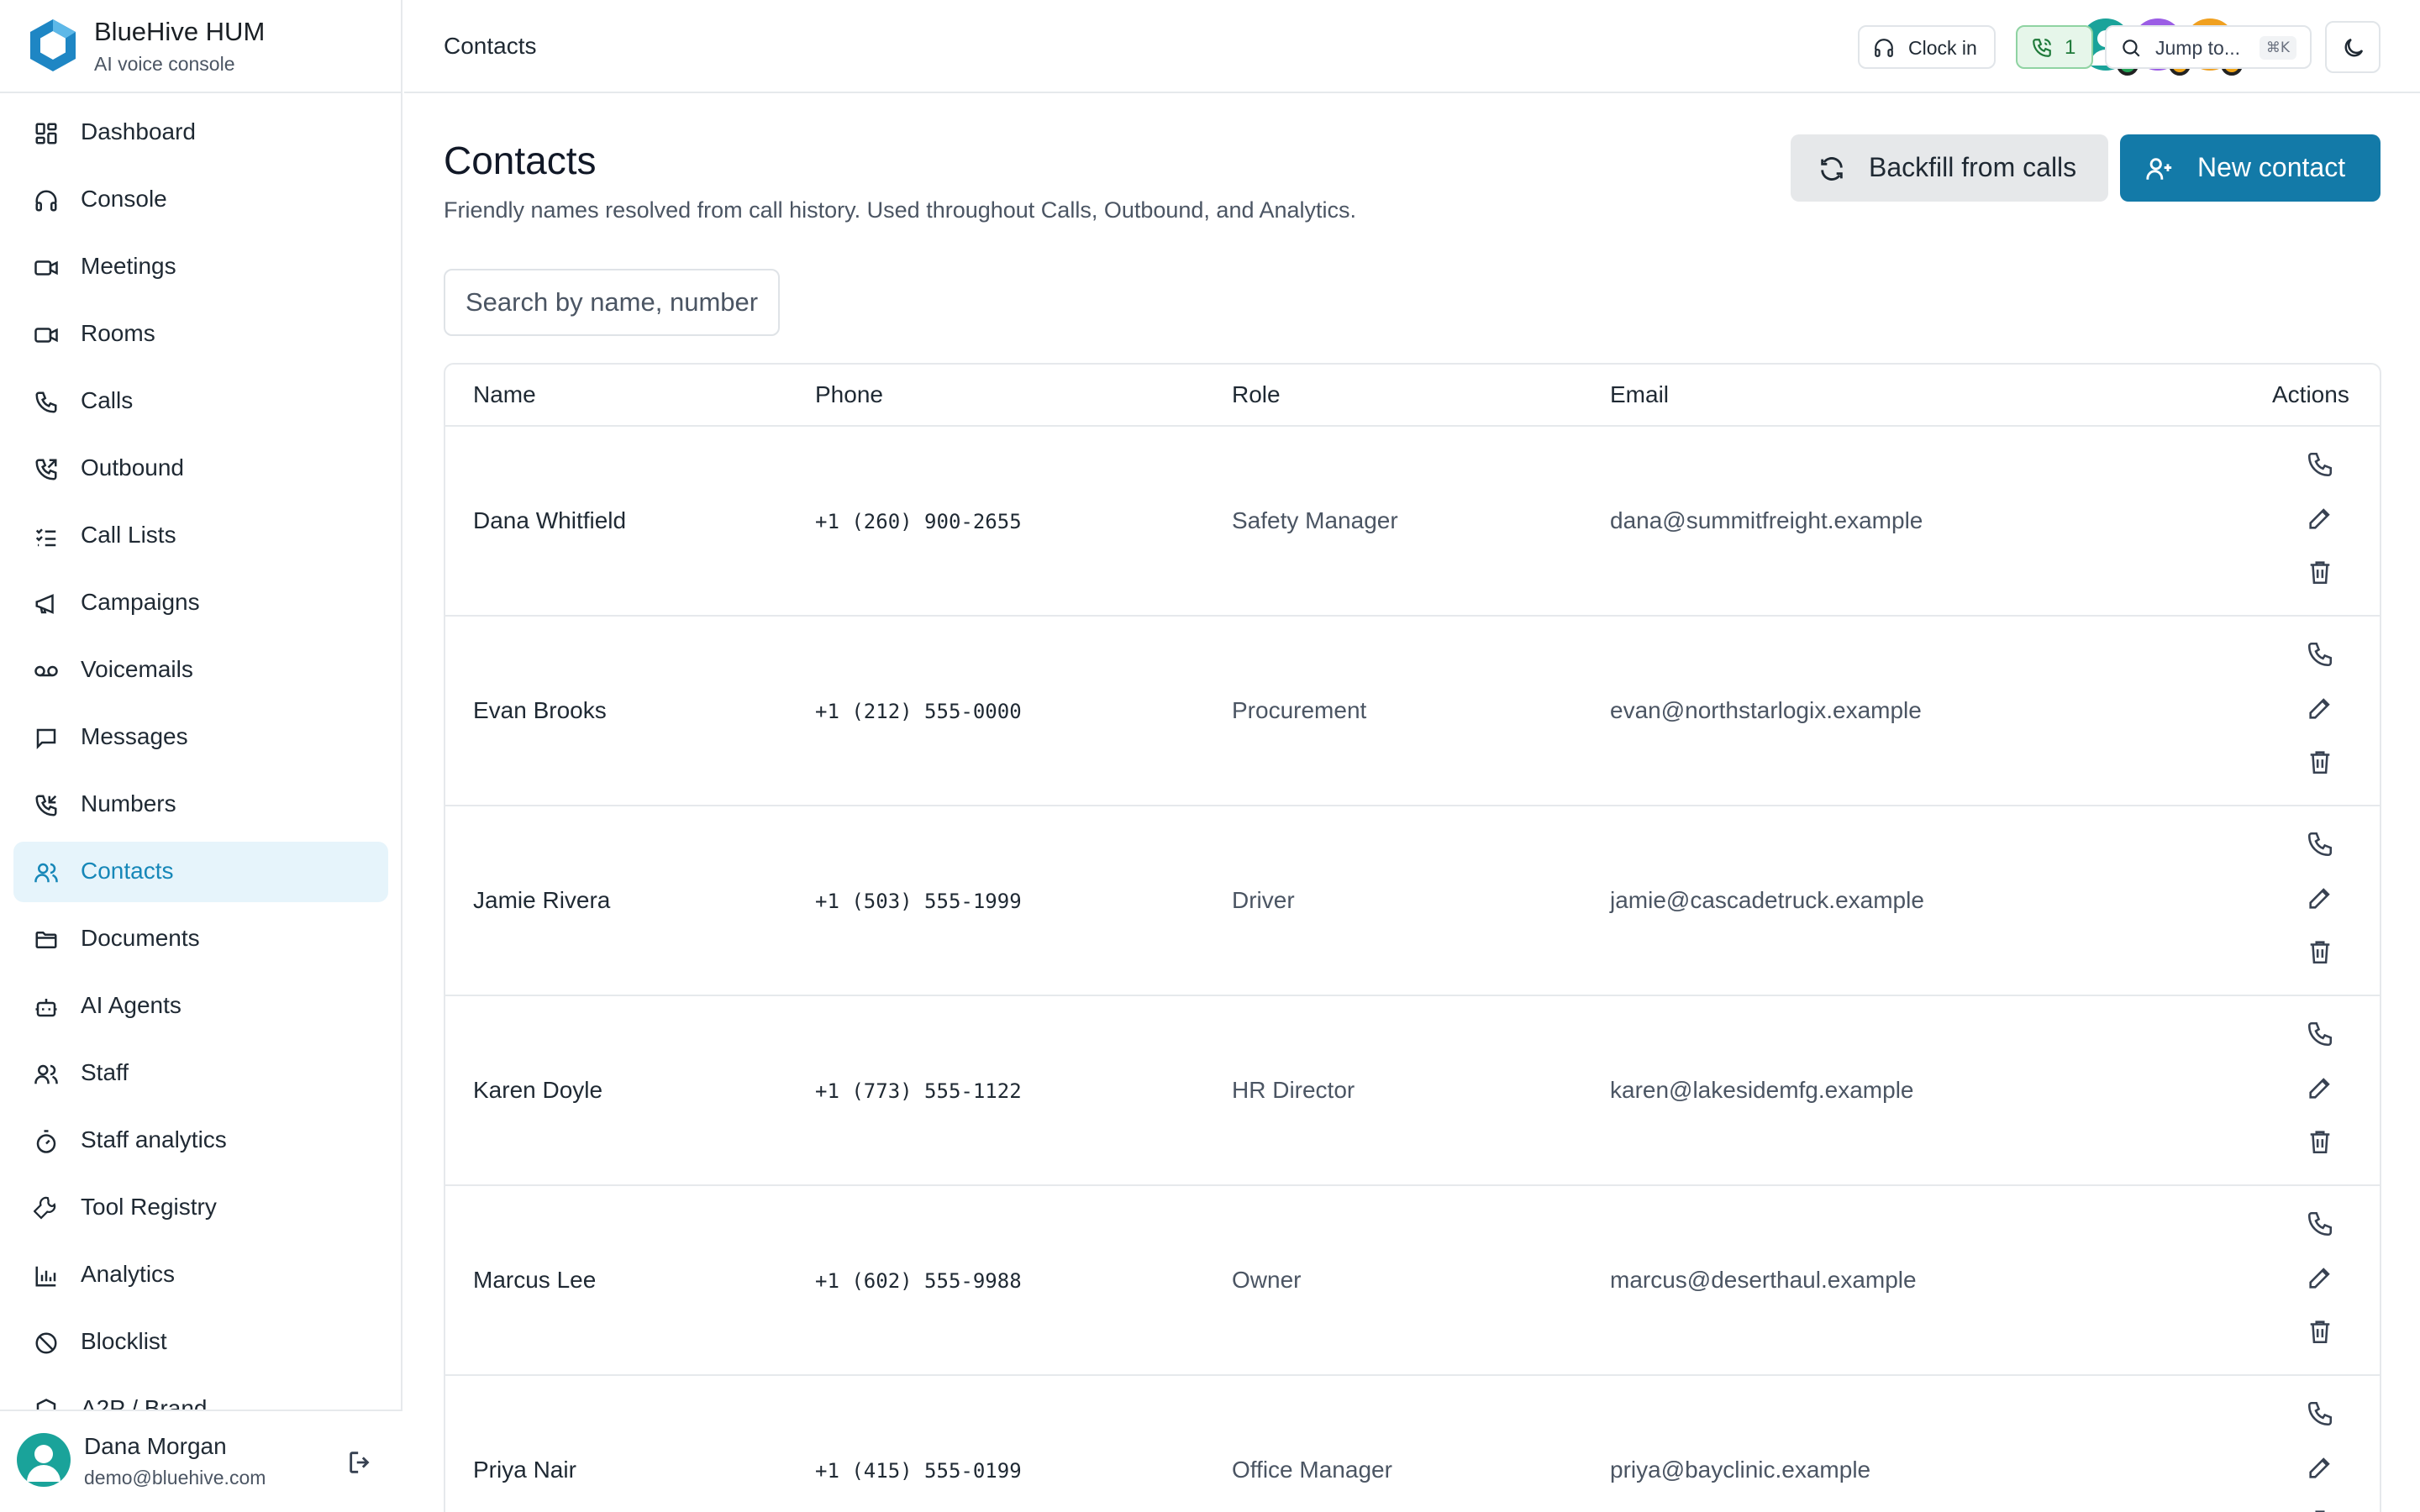 This screenshot has width=2420, height=1512. Describe the element at coordinates (46, 604) in the screenshot. I see `megaphone-icon` at that location.